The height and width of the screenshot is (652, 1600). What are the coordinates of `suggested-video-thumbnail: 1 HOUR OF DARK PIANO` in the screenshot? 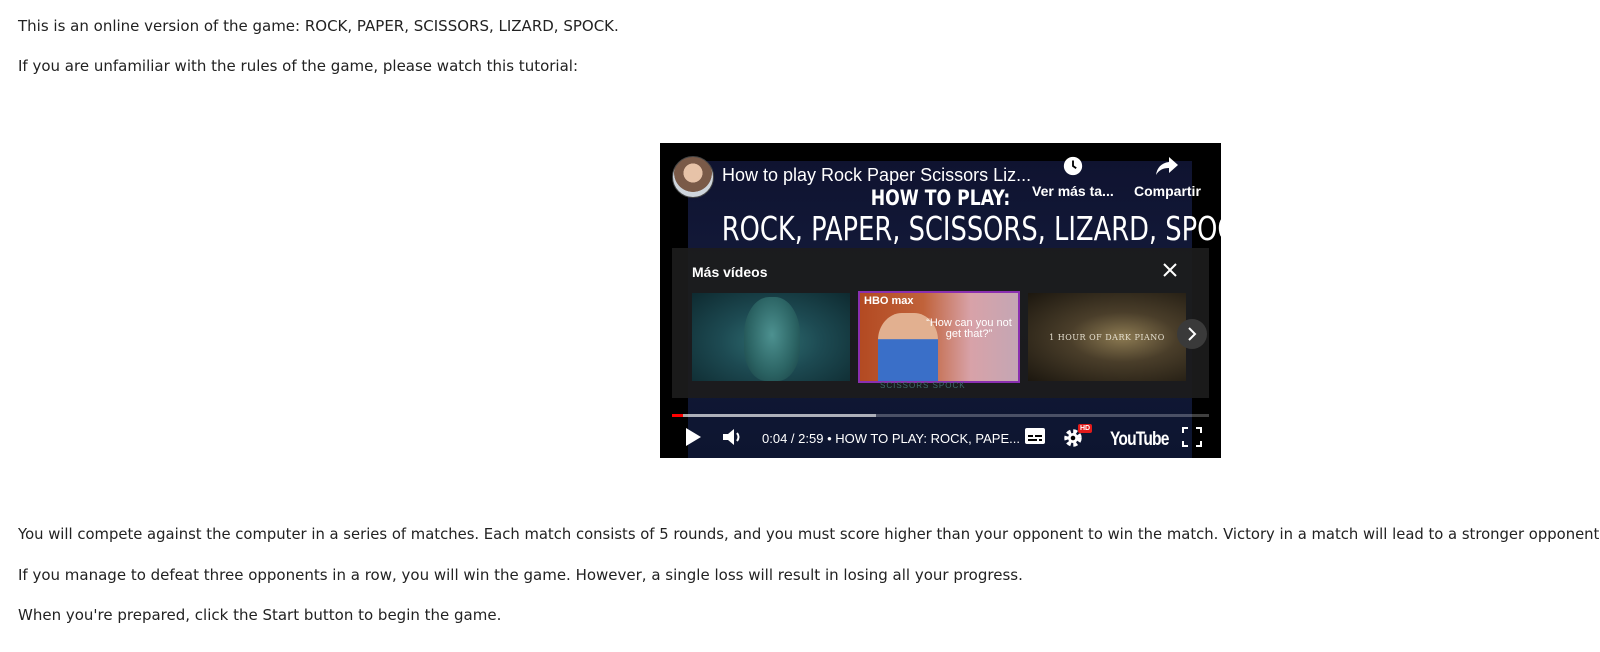 It's located at (1107, 337).